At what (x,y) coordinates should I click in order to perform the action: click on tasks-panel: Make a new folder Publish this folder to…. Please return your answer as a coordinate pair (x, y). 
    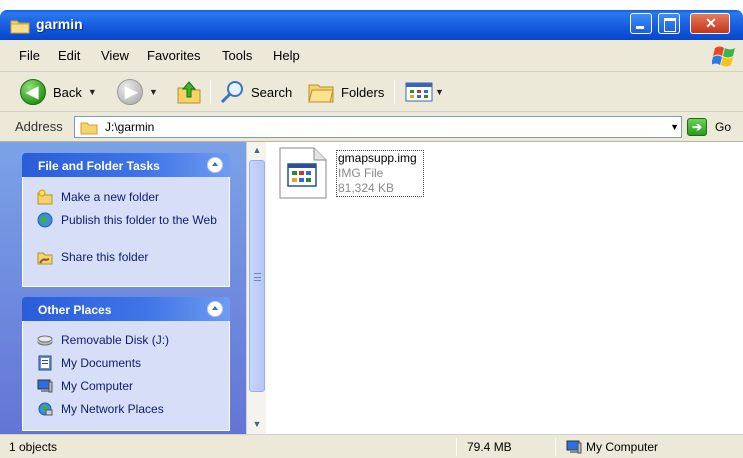
    Looking at the image, I should click on (126, 232).